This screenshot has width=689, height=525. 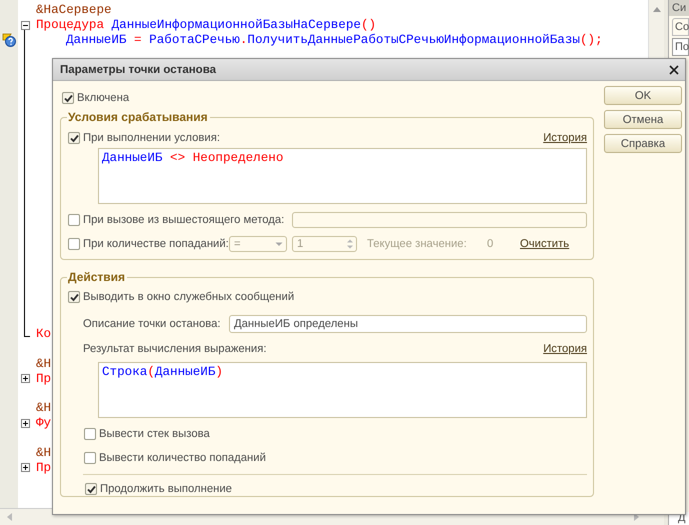 I want to click on checkbox-label: Включена, so click(x=103, y=98).